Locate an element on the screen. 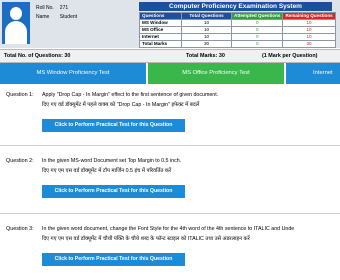 The height and width of the screenshot is (280, 340). question-number: Question 1: is located at coordinates (20, 95).